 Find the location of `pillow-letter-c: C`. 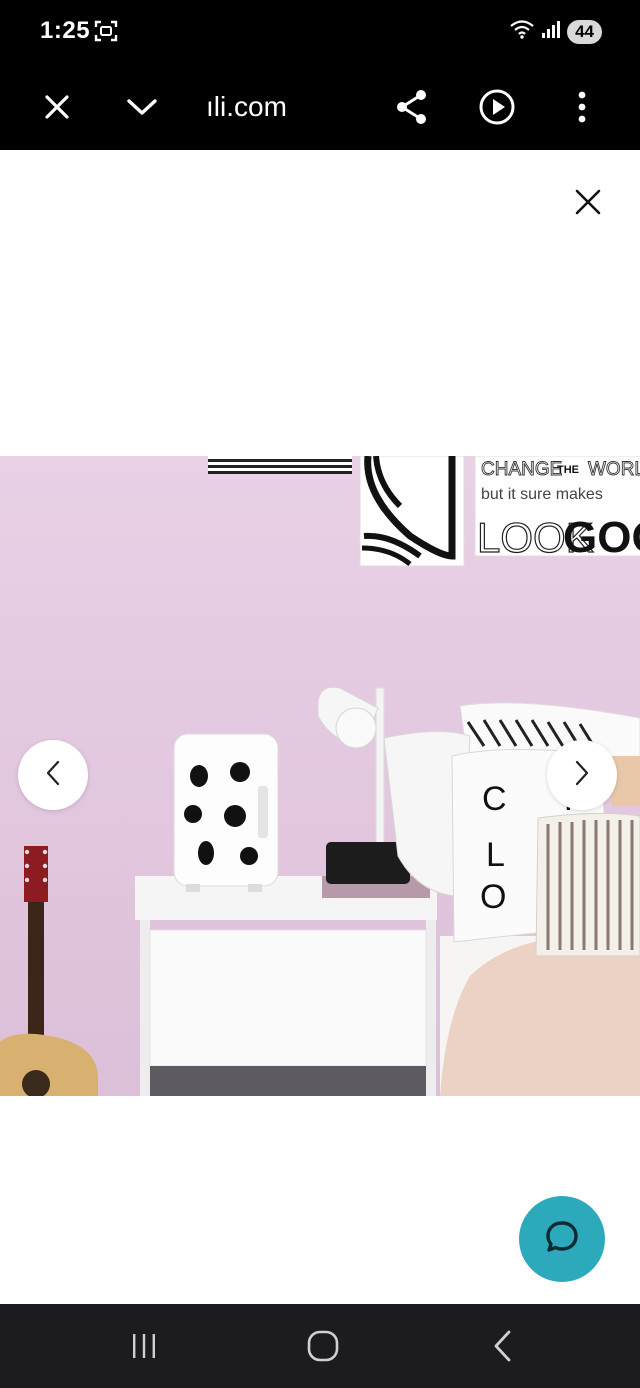

pillow-letter-c: C is located at coordinates (494, 799).